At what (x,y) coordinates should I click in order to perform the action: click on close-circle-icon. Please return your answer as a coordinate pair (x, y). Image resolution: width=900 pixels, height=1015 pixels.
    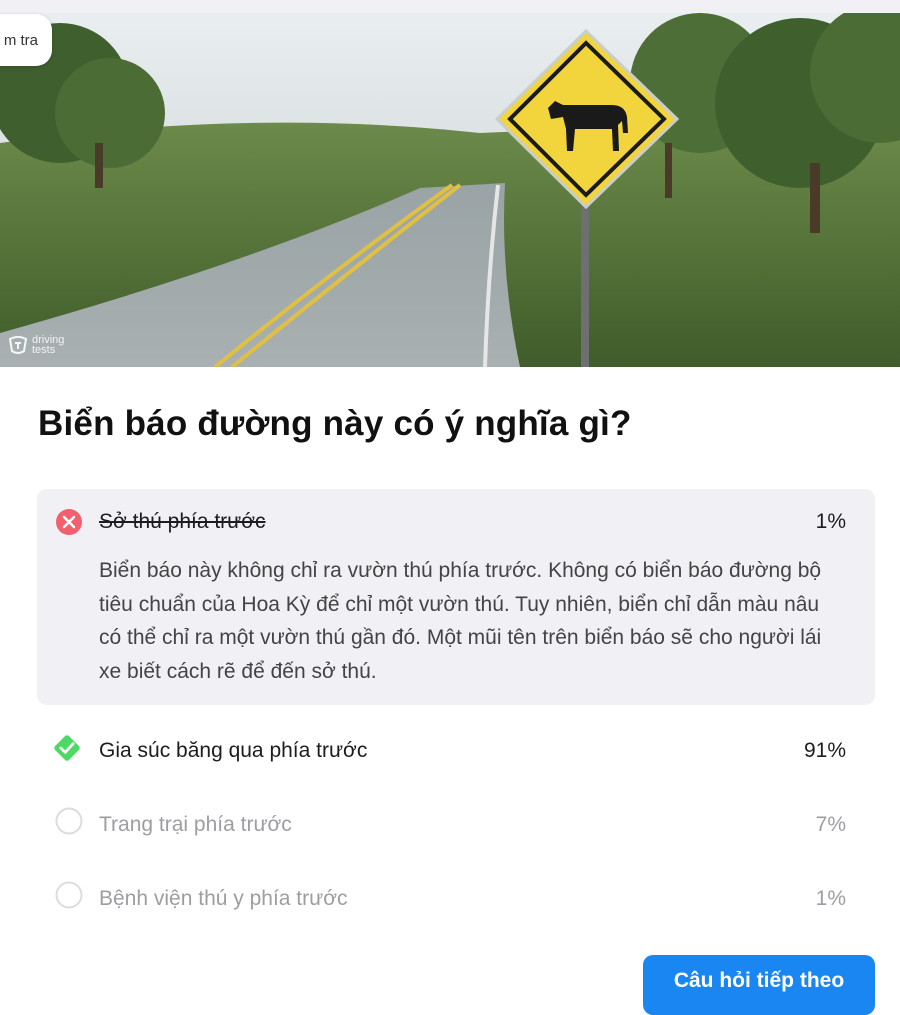
    Looking at the image, I should click on (69, 522).